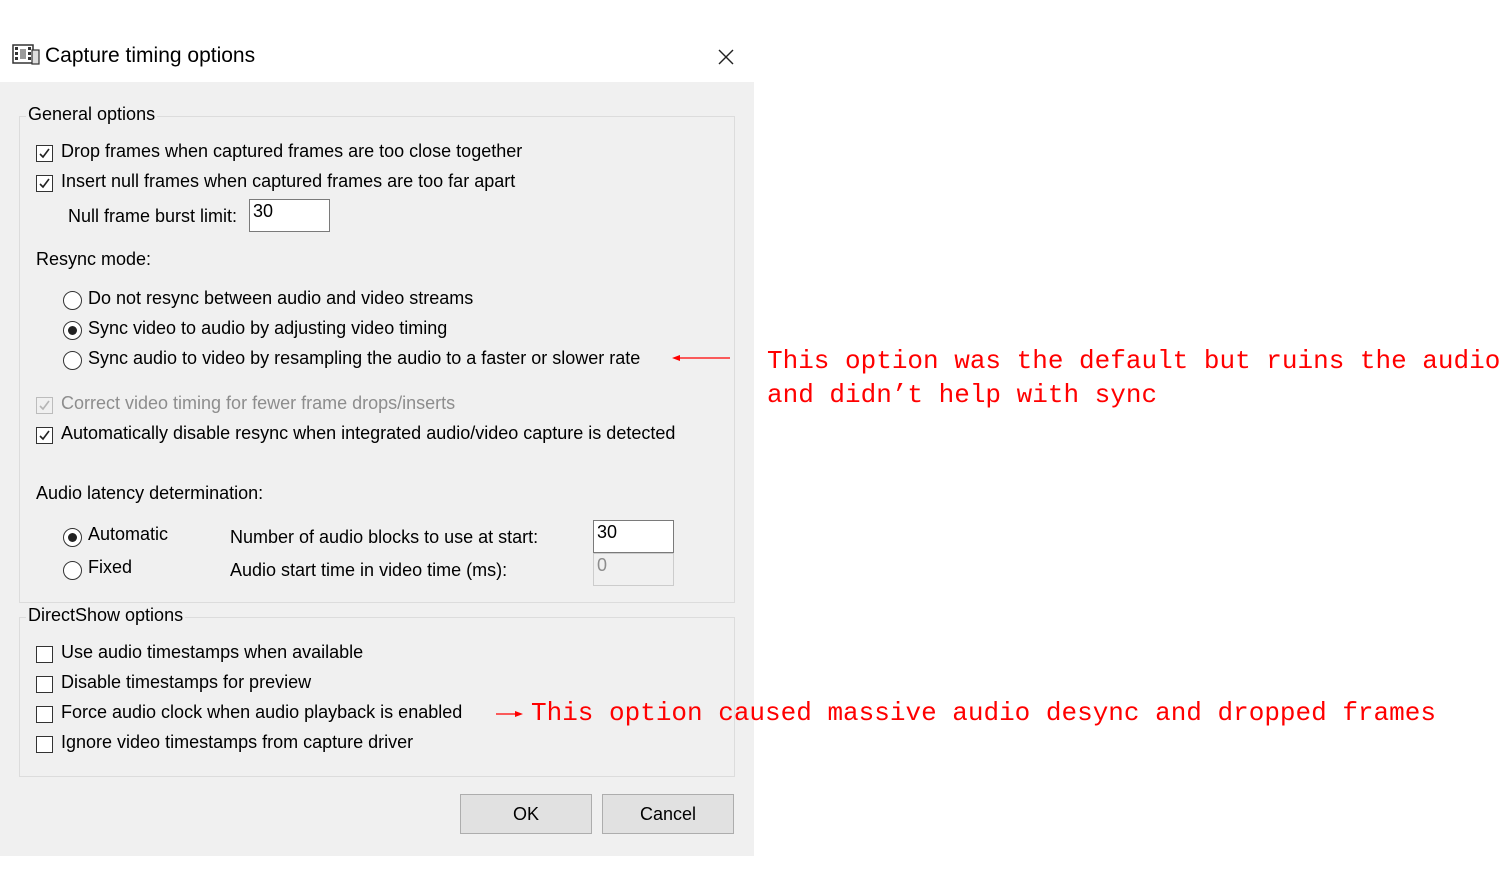 This screenshot has height=888, width=1508. What do you see at coordinates (92, 114) in the screenshot?
I see `general-options-title: General options` at bounding box center [92, 114].